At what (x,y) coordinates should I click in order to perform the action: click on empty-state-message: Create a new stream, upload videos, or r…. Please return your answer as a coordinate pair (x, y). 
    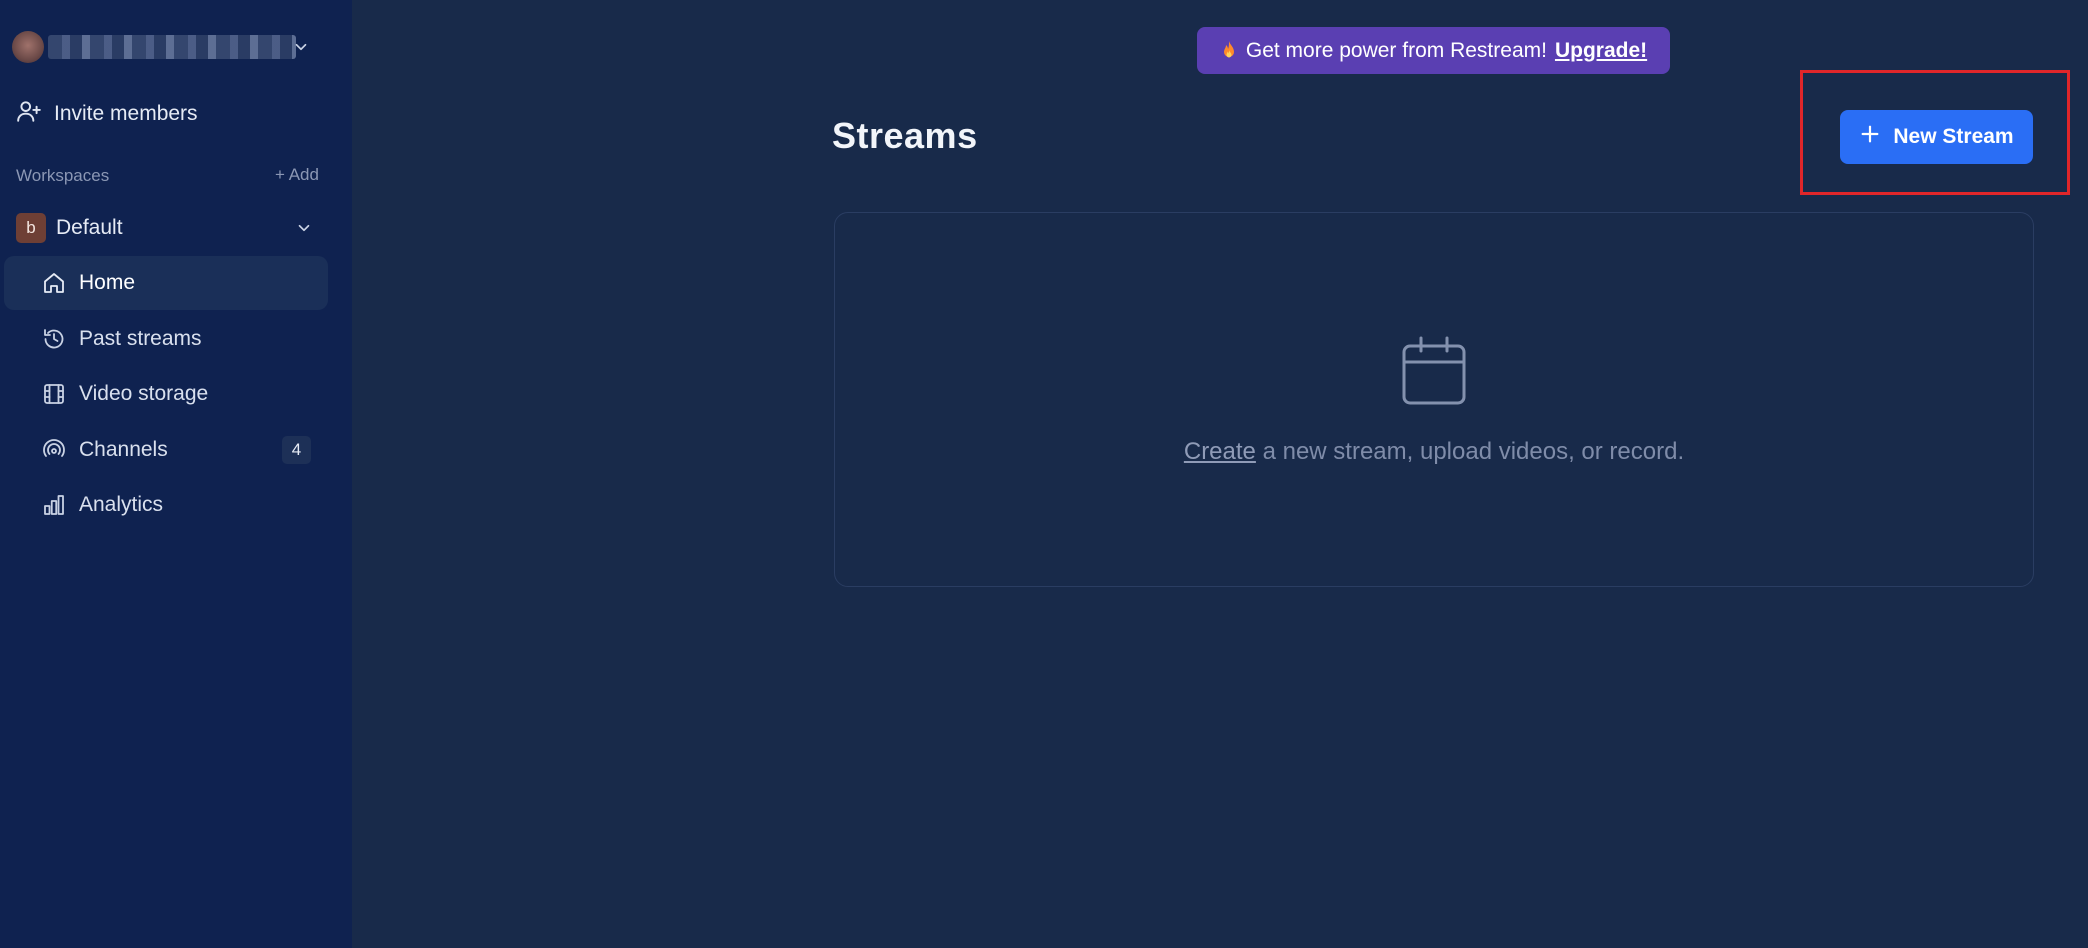
    Looking at the image, I should click on (1434, 452).